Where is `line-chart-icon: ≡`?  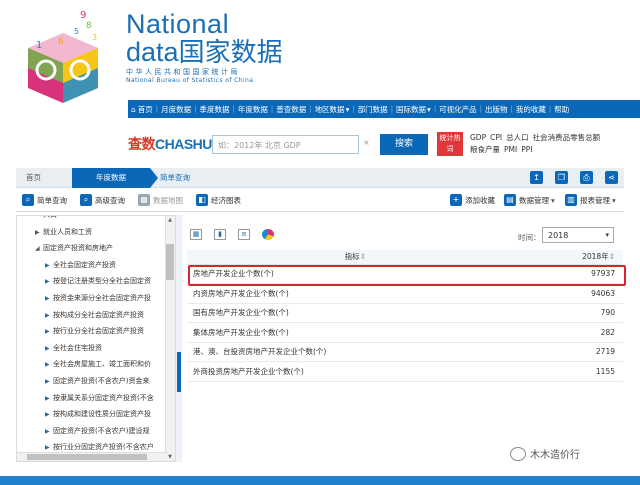
line-chart-icon: ≡ is located at coordinates (244, 234).